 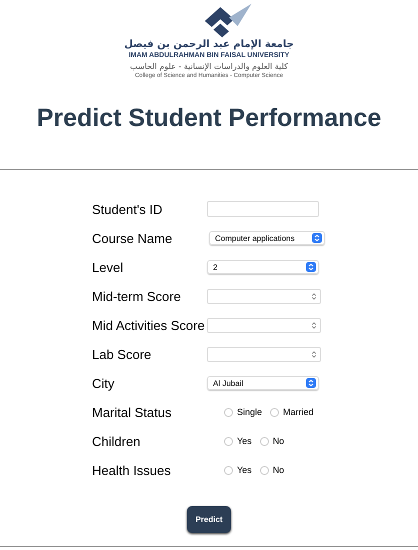 What do you see at coordinates (209, 519) in the screenshot?
I see `predict-button: Predict` at bounding box center [209, 519].